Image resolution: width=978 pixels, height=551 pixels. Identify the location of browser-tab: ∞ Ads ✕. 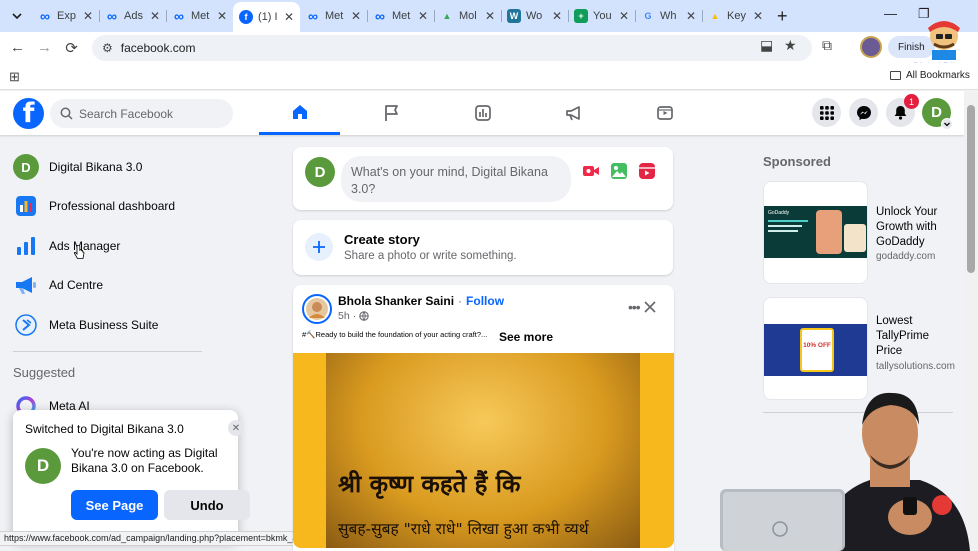
(132, 16).